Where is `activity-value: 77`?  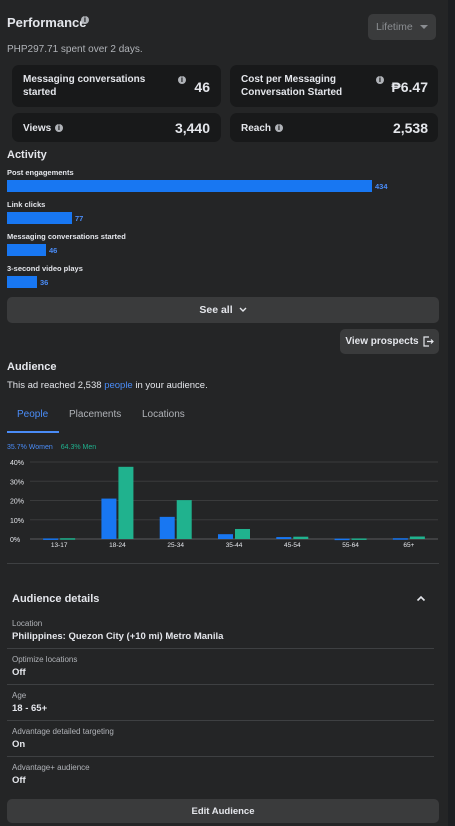 activity-value: 77 is located at coordinates (79, 218).